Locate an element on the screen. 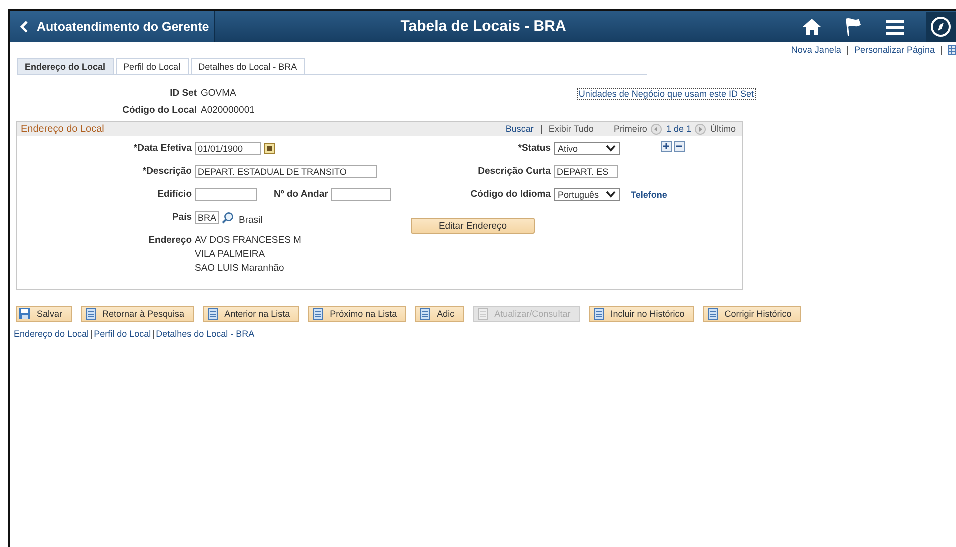 This screenshot has height=547, width=956. chevron-left-icon is located at coordinates (25, 26).